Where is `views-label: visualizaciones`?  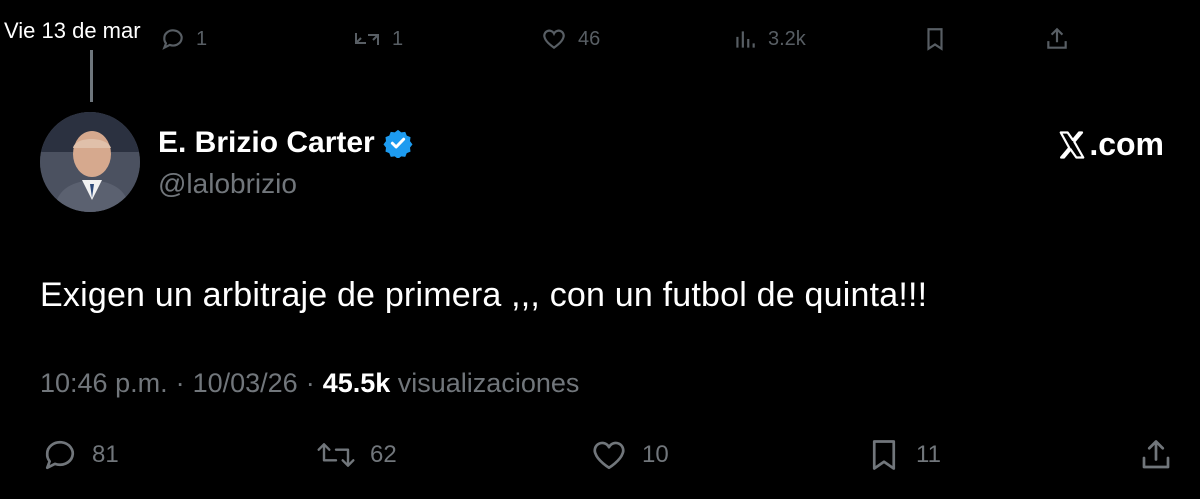 views-label: visualizaciones is located at coordinates (488, 383).